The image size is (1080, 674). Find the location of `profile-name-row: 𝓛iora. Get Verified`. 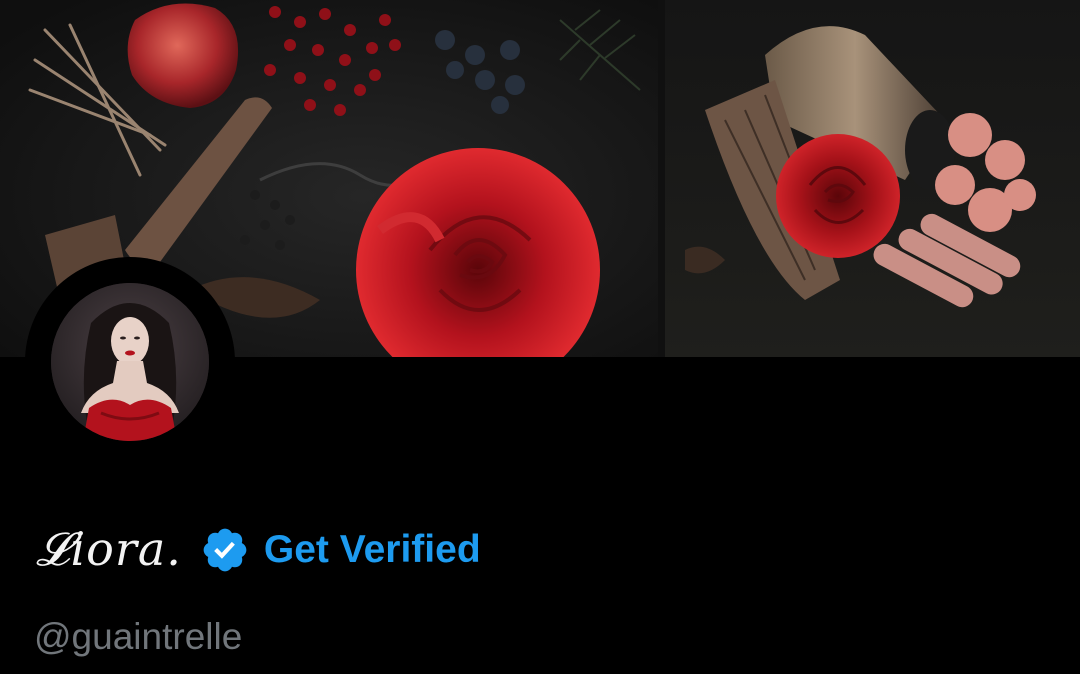

profile-name-row: 𝓛iora. Get Verified is located at coordinates (258, 549).